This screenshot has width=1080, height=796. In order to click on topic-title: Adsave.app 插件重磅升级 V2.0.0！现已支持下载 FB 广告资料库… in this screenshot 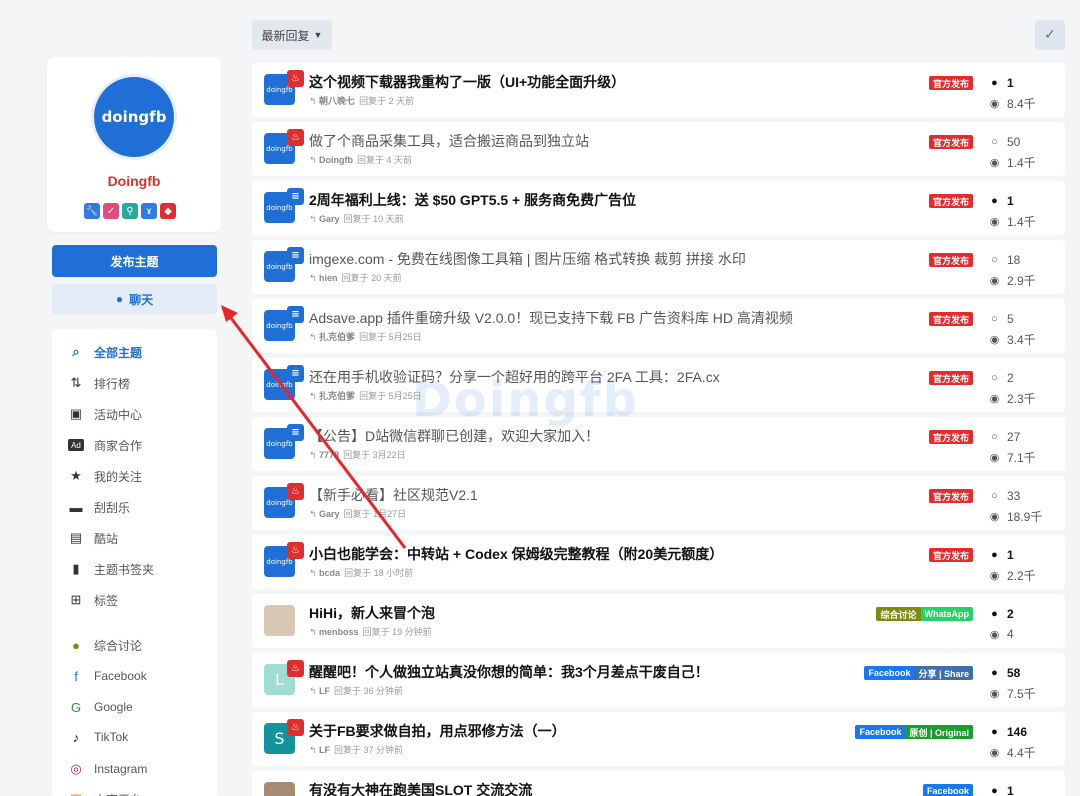, I will do `click(551, 318)`.